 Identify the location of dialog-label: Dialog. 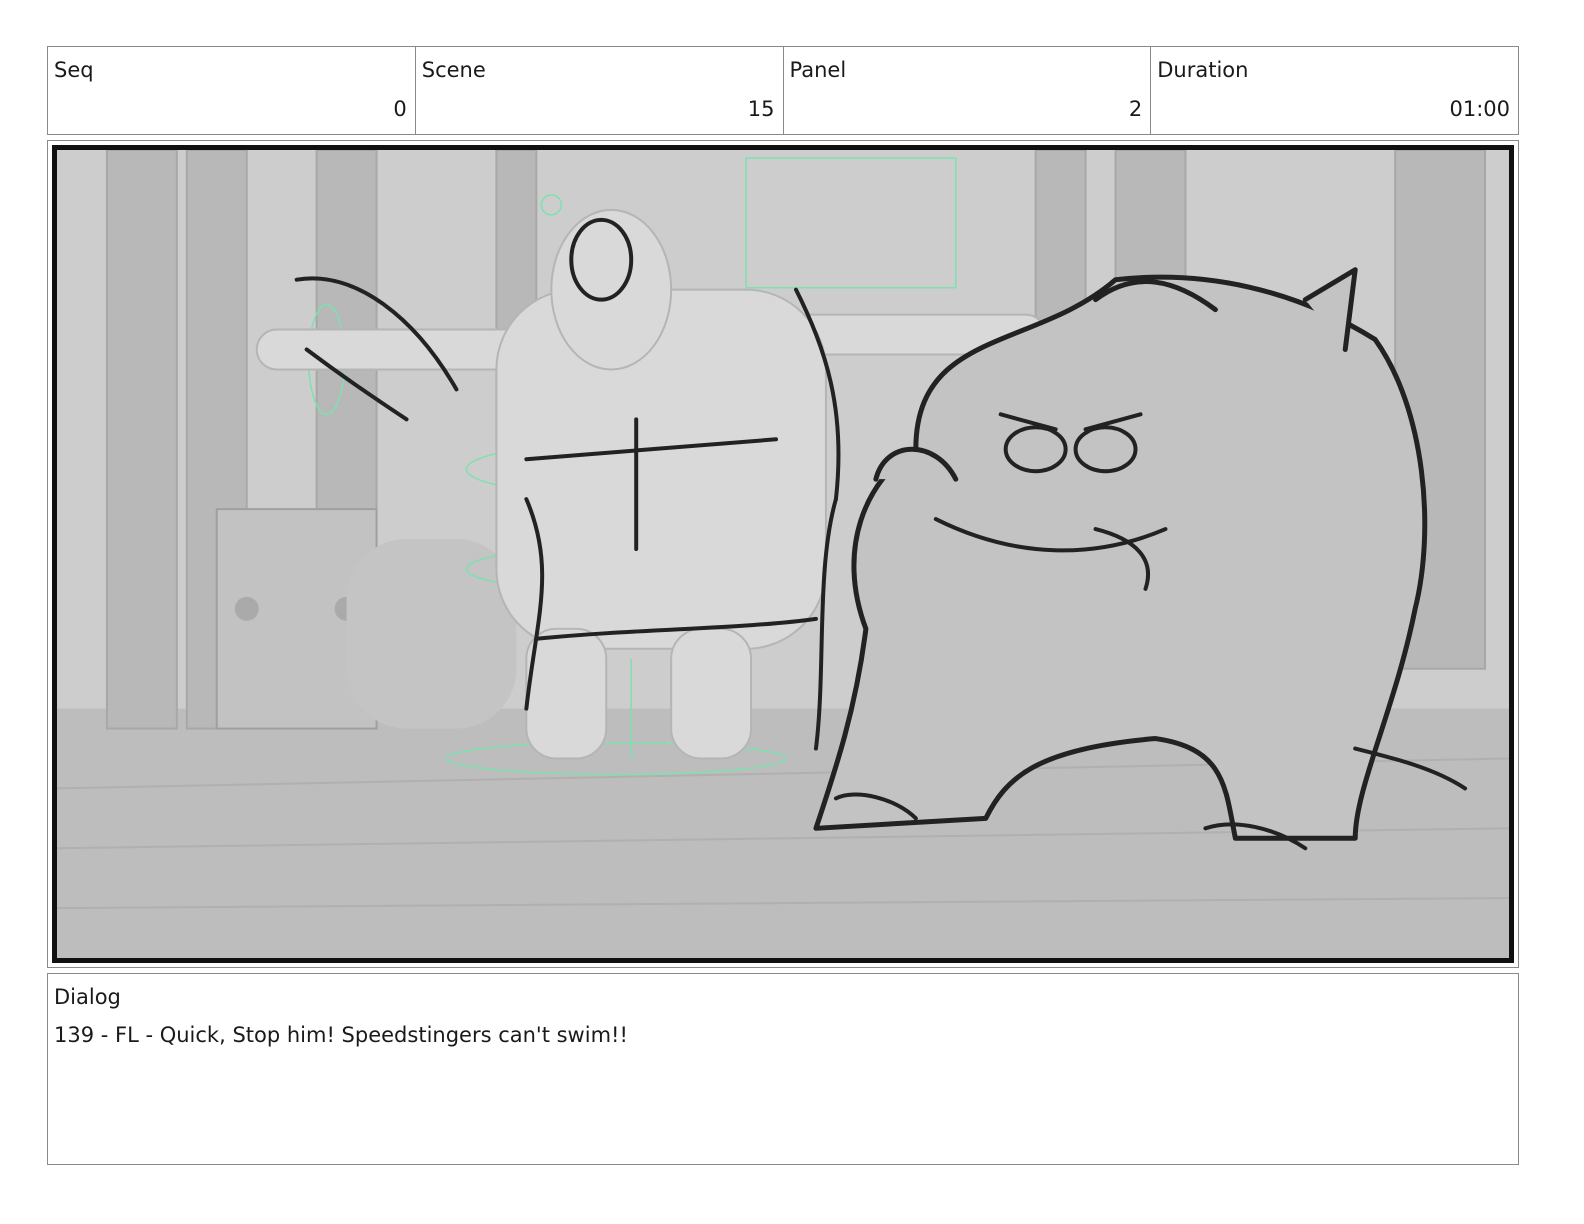
(87, 997).